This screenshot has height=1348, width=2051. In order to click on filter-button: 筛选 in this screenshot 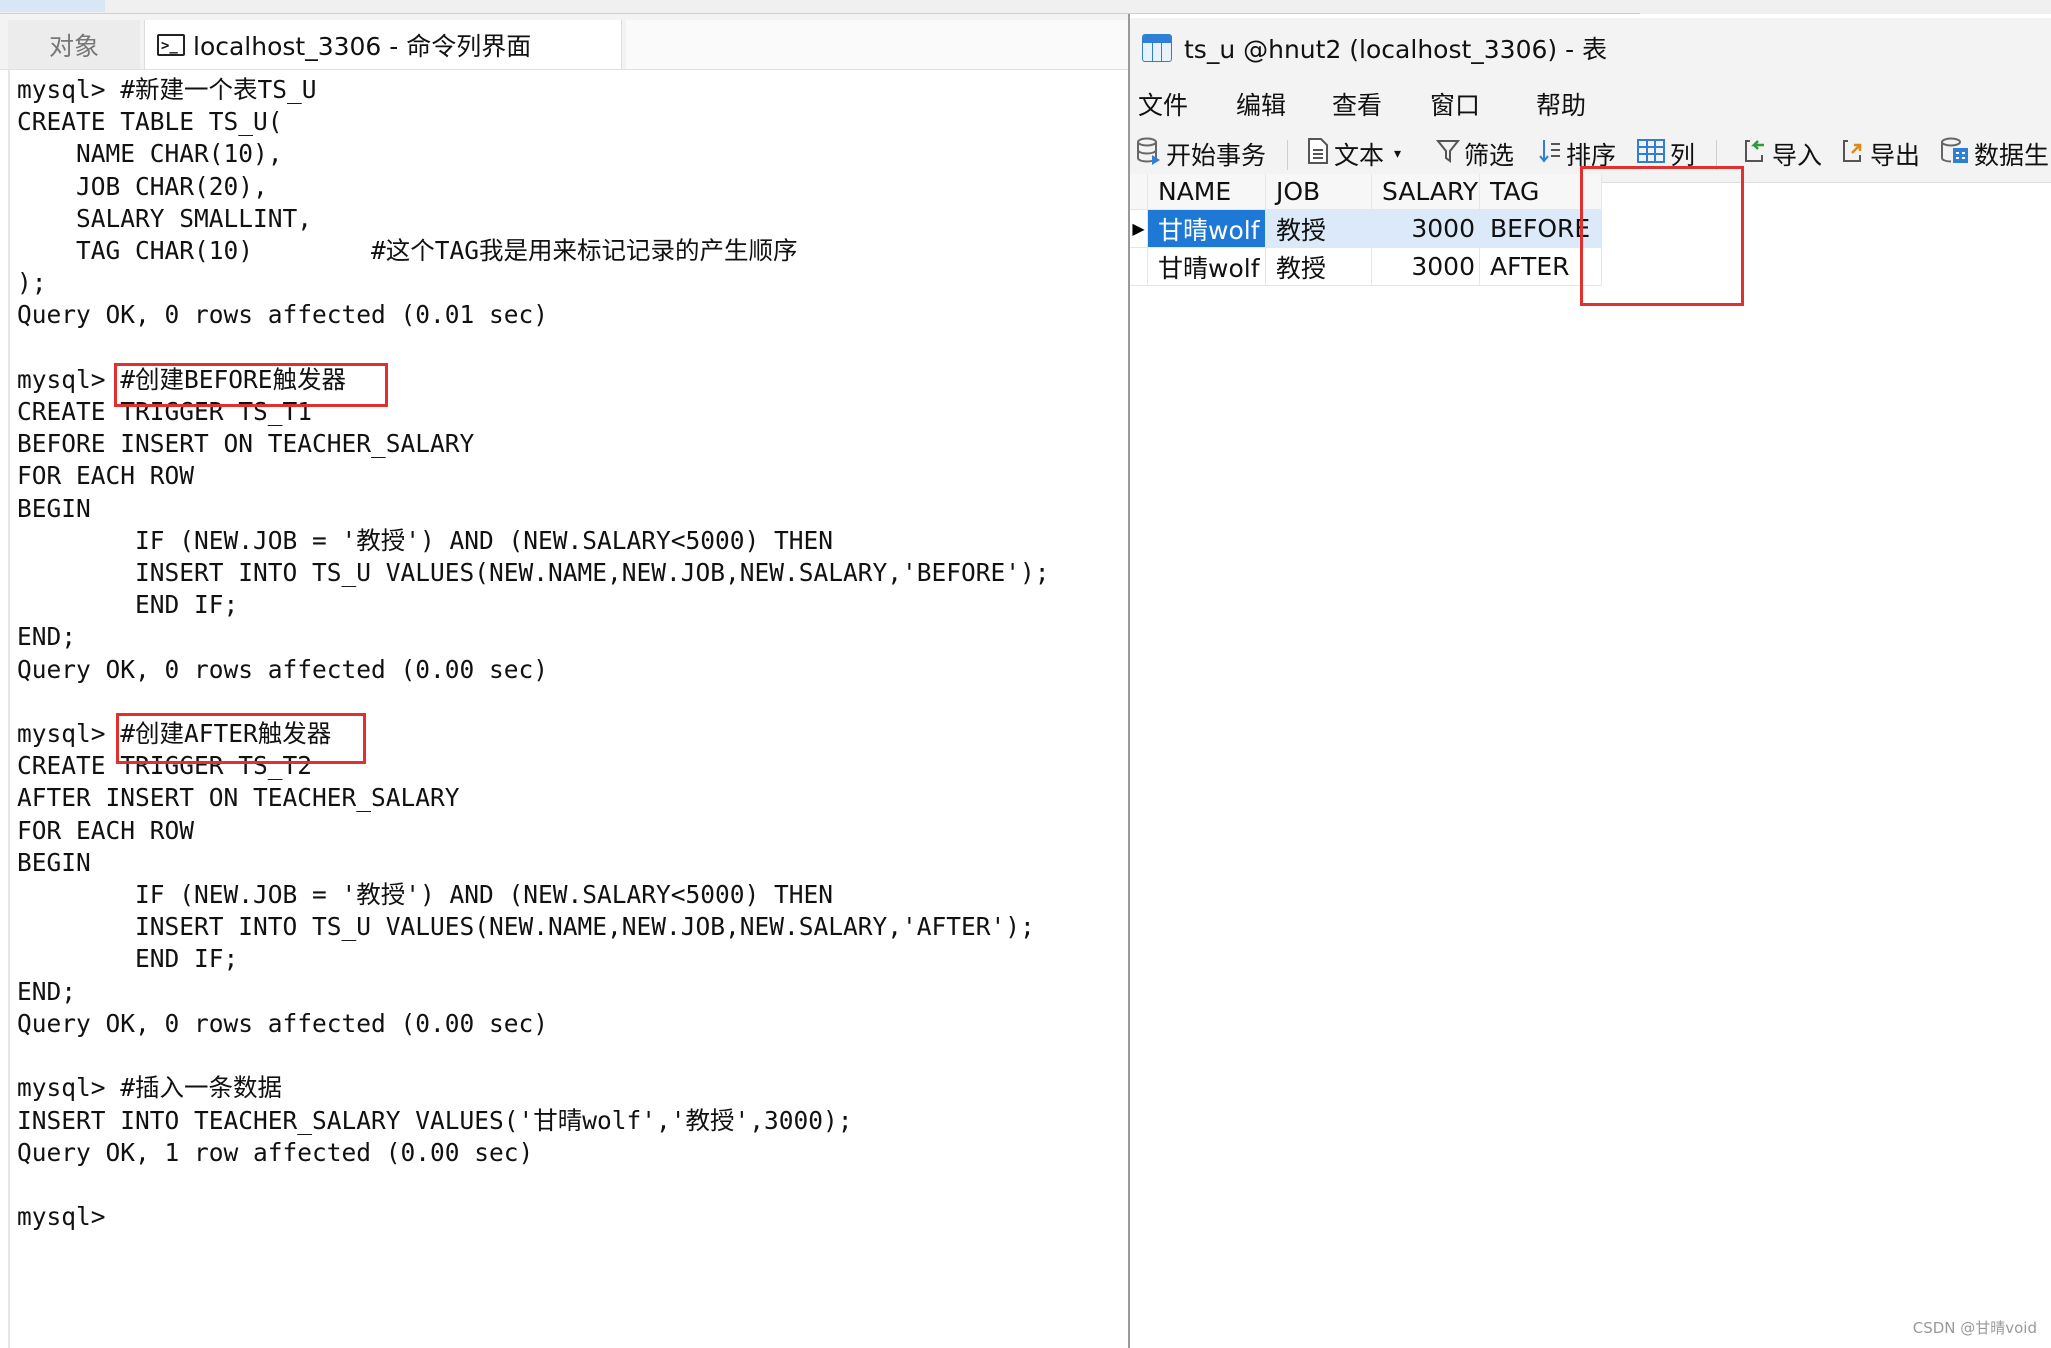, I will do `click(1475, 154)`.